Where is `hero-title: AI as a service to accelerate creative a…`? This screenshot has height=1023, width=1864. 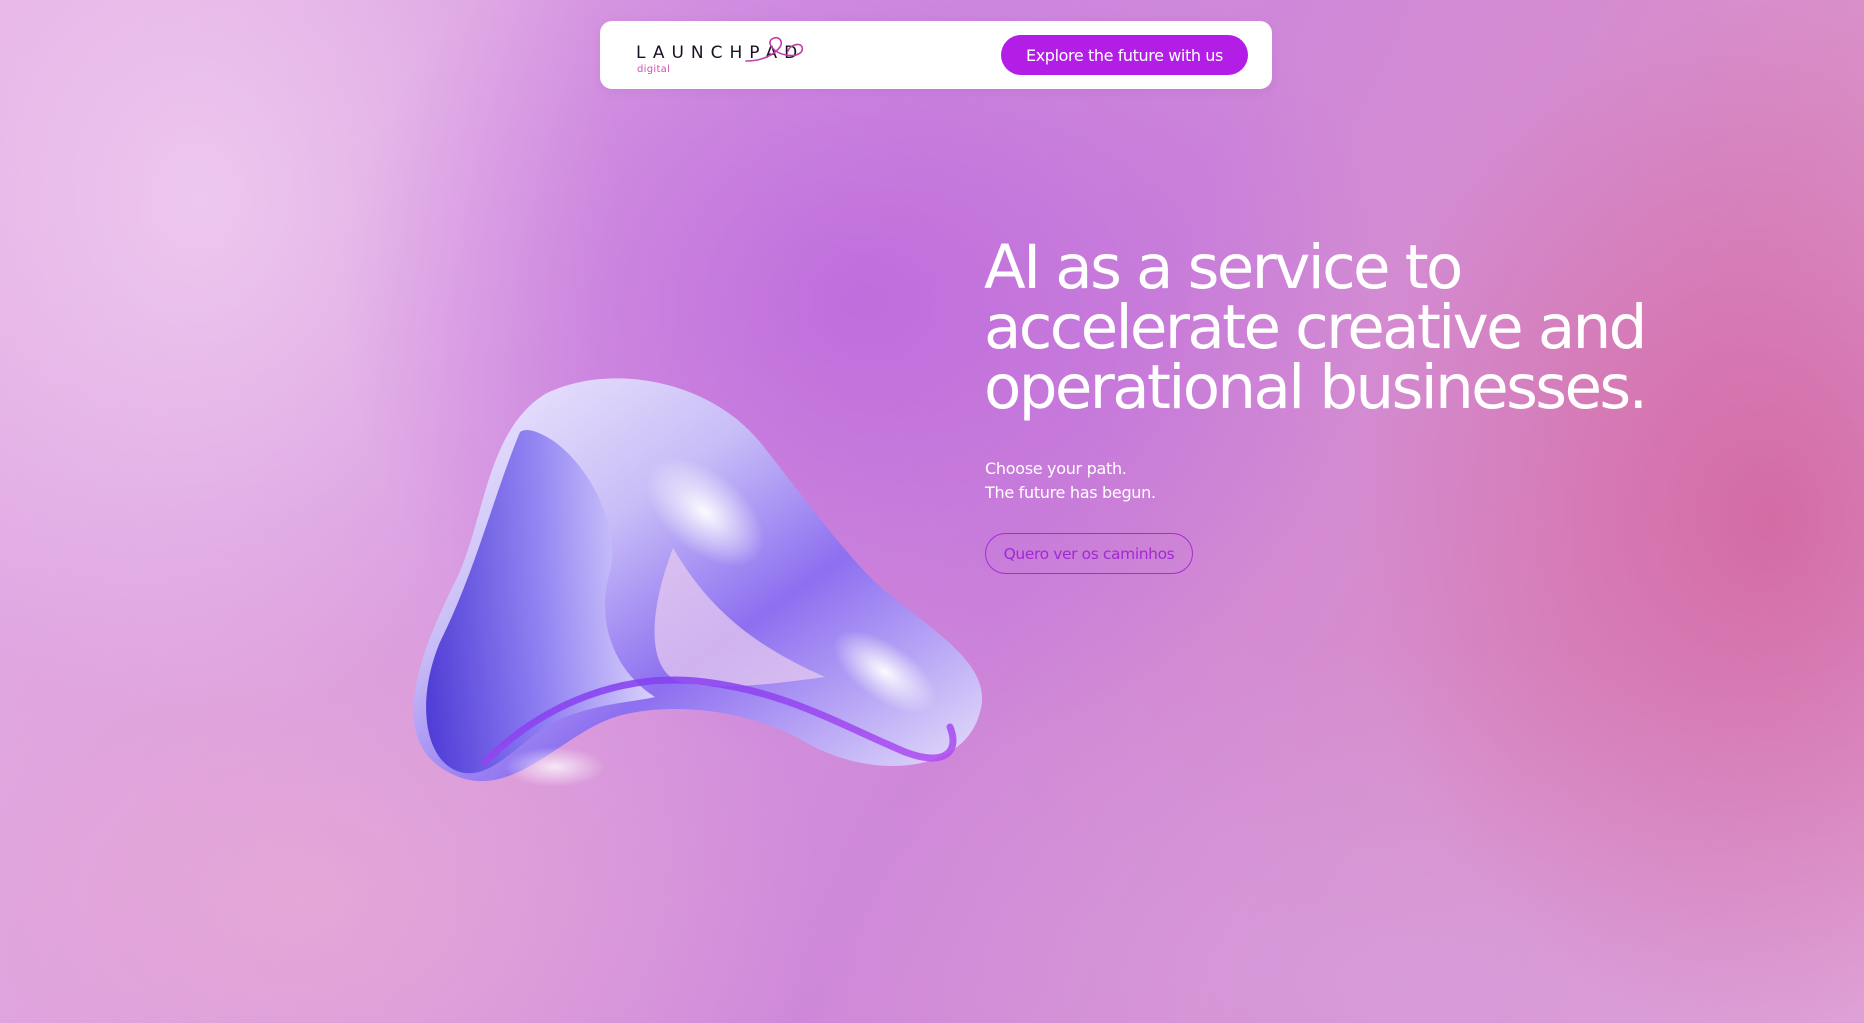
hero-title: AI as a service to accelerate creative a… is located at coordinates (1316, 327).